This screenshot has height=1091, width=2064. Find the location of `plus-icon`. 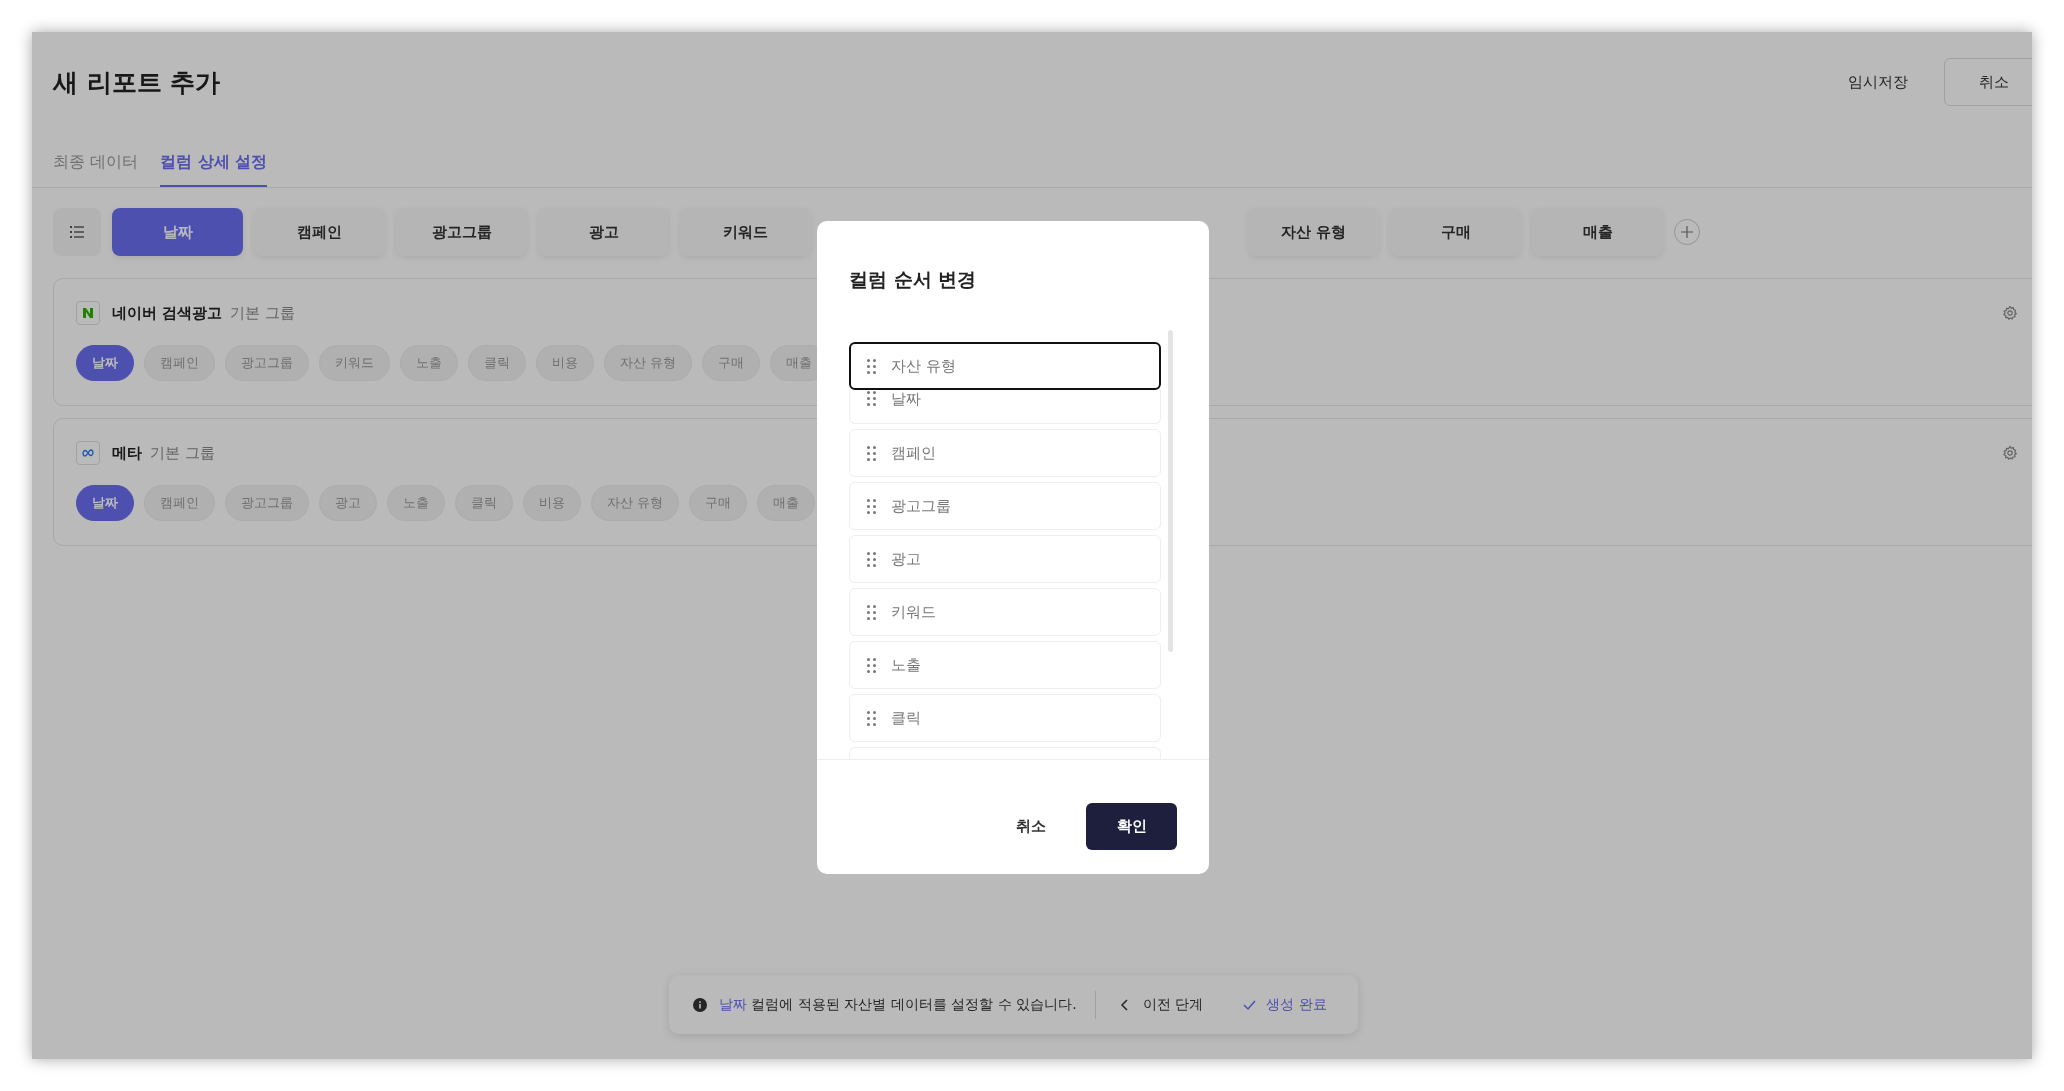

plus-icon is located at coordinates (1687, 232).